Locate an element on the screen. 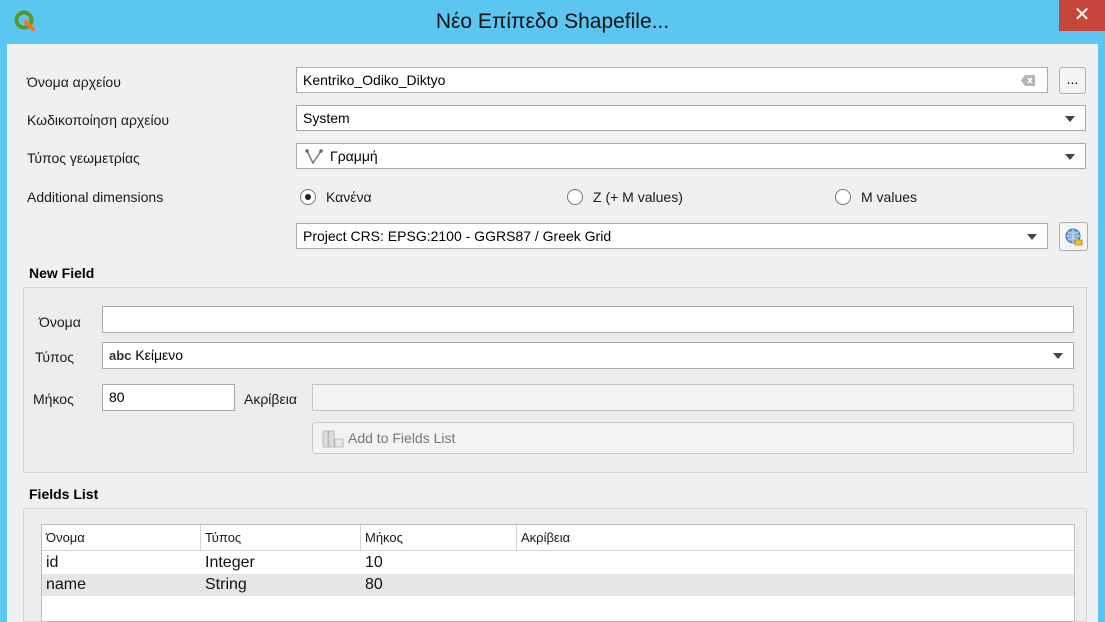 This screenshot has height=622, width=1105. globe-icon is located at coordinates (1074, 237).